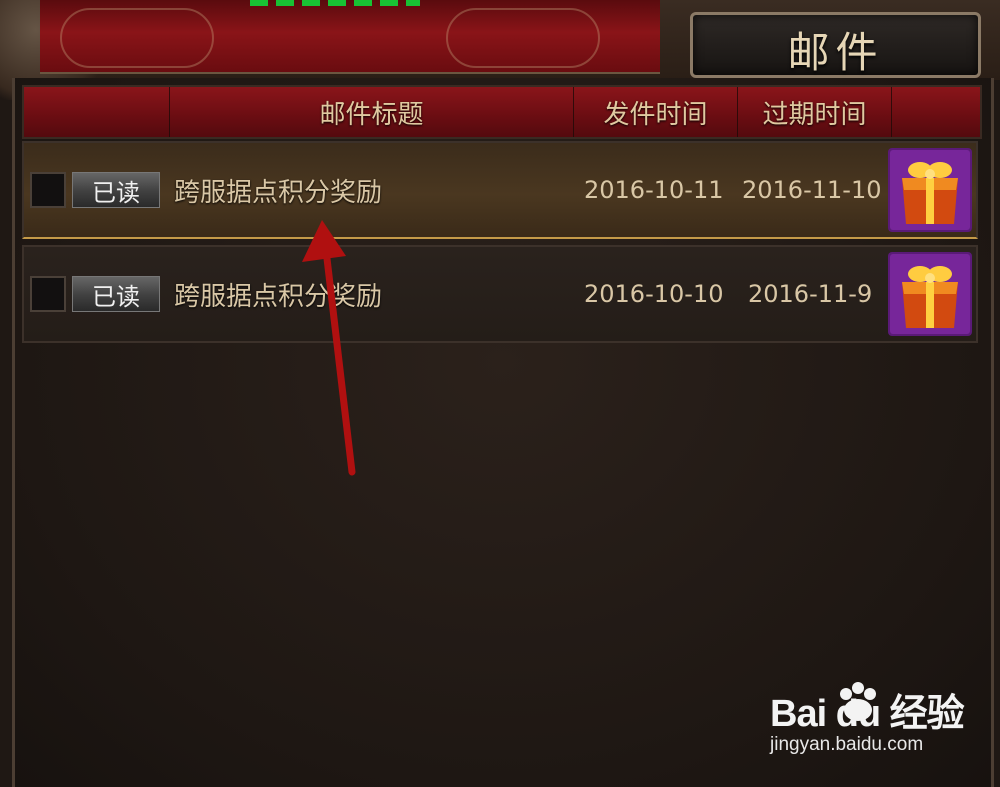 The image size is (1000, 787). What do you see at coordinates (654, 190) in the screenshot?
I see `mail-send-time: 2016-10-11` at bounding box center [654, 190].